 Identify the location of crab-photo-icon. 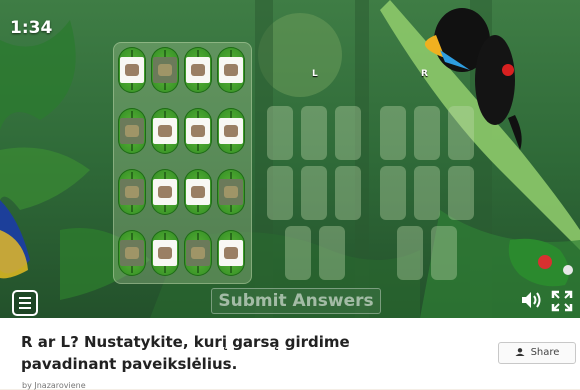
(165, 131).